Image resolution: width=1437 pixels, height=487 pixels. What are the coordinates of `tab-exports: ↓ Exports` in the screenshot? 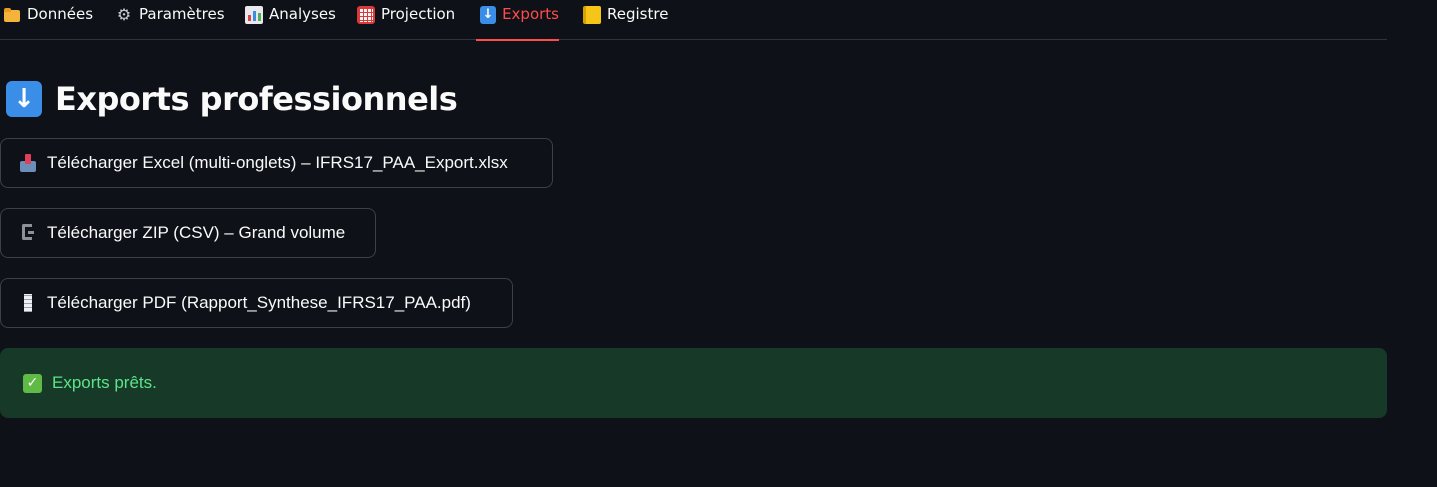 It's located at (517, 20).